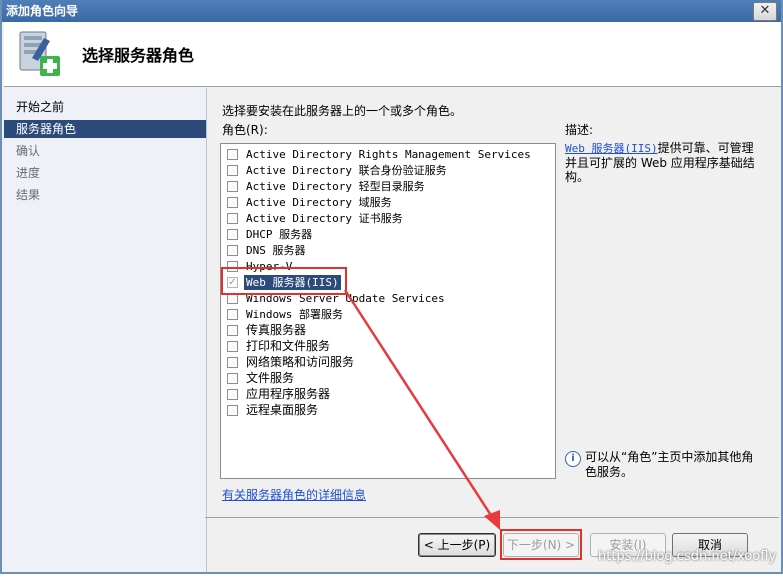 The height and width of the screenshot is (577, 783). What do you see at coordinates (346, 170) in the screenshot?
I see `role-label: Active Directory 联合身份验证服务` at bounding box center [346, 170].